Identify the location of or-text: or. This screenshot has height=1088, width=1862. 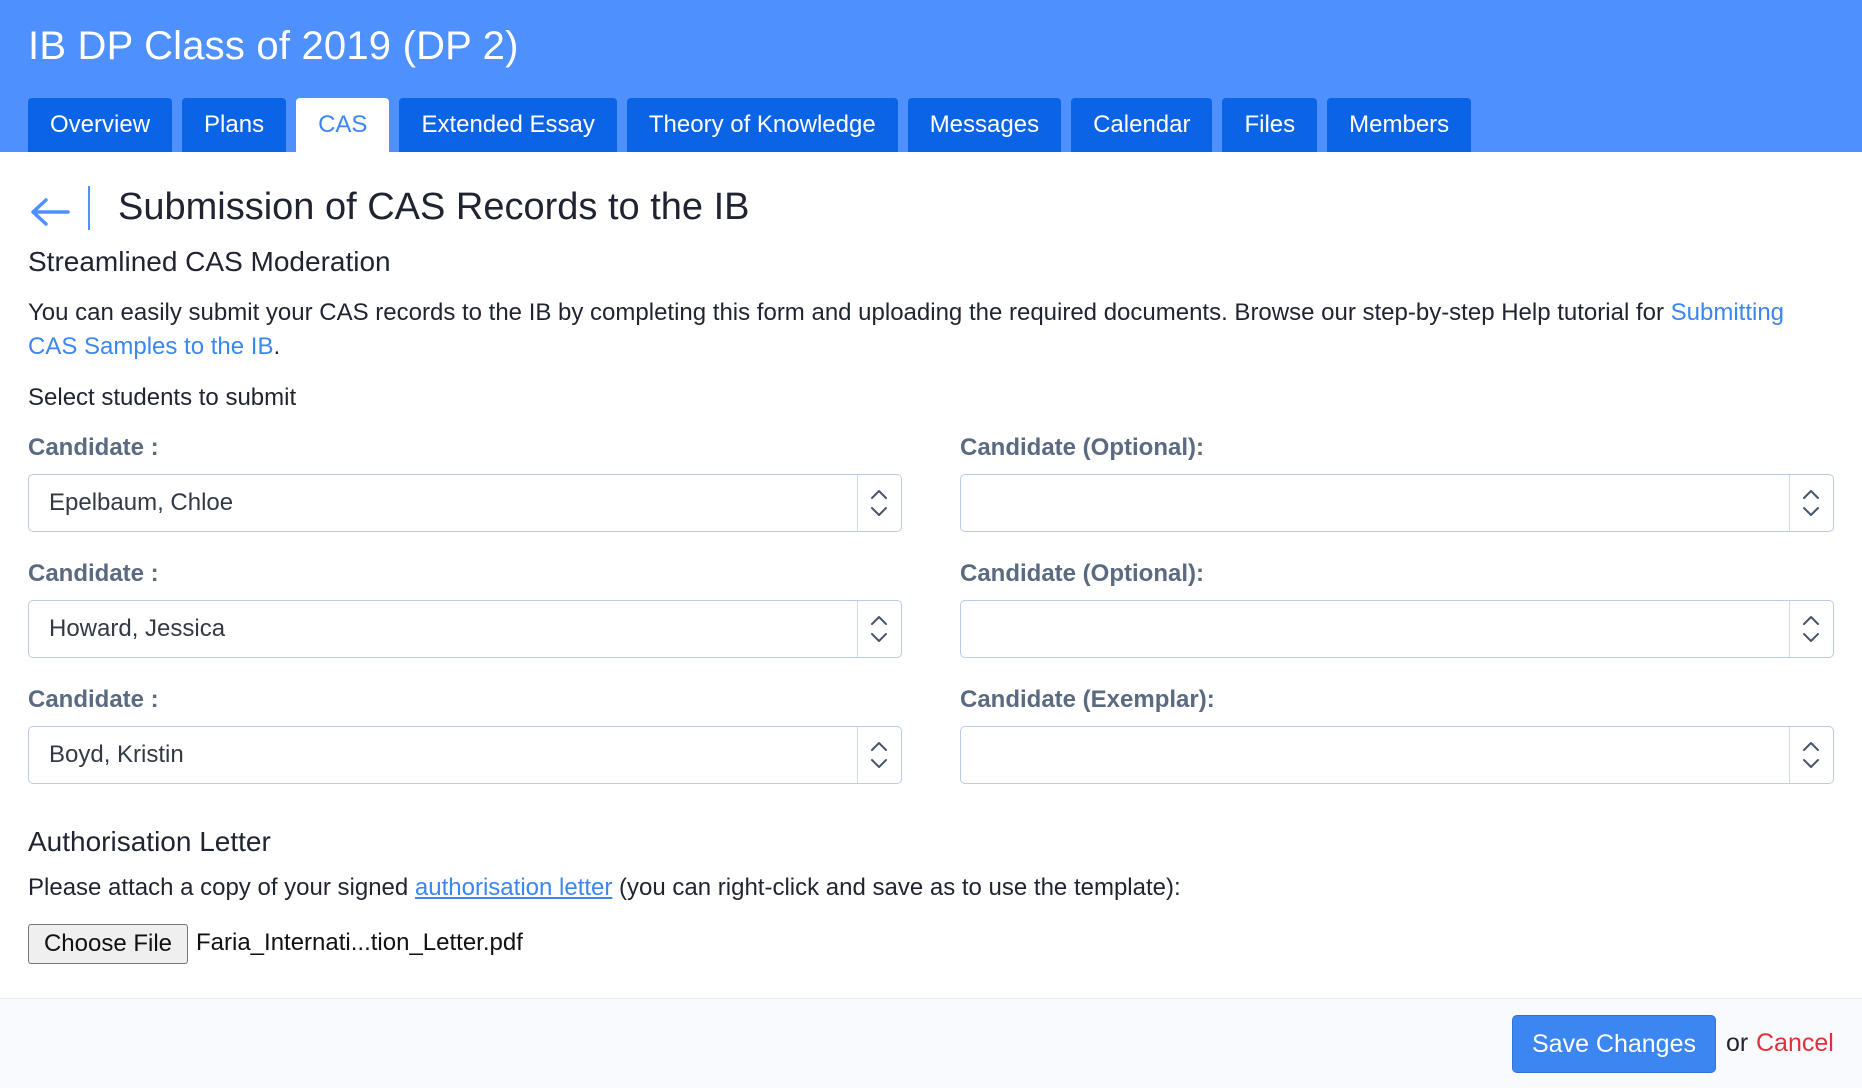
(1737, 1043).